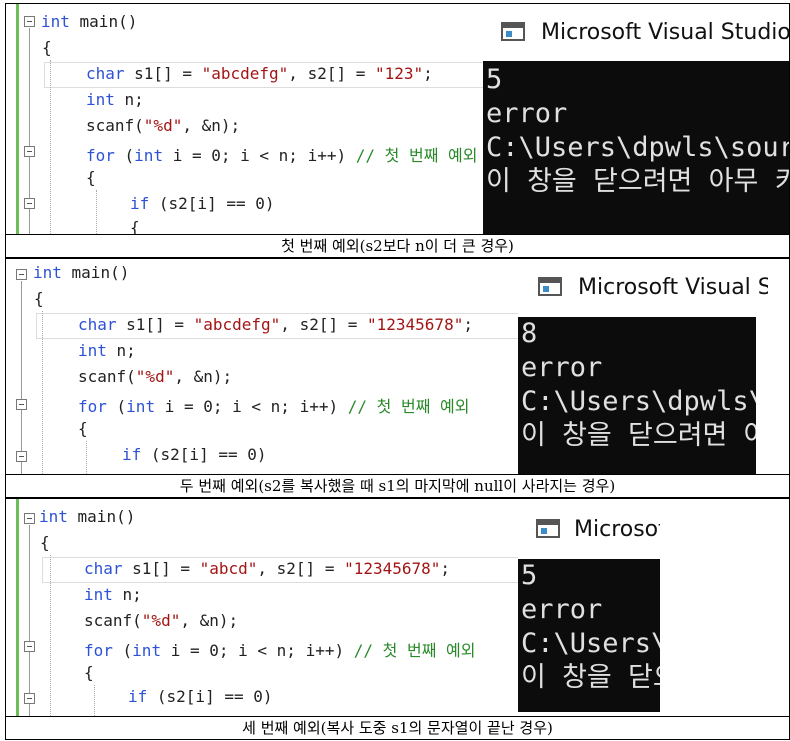 The image size is (790, 741). I want to click on caption-3: 세 번째 예외(복사 도중 s1의 문자열이 끝난 경우), so click(397, 727).